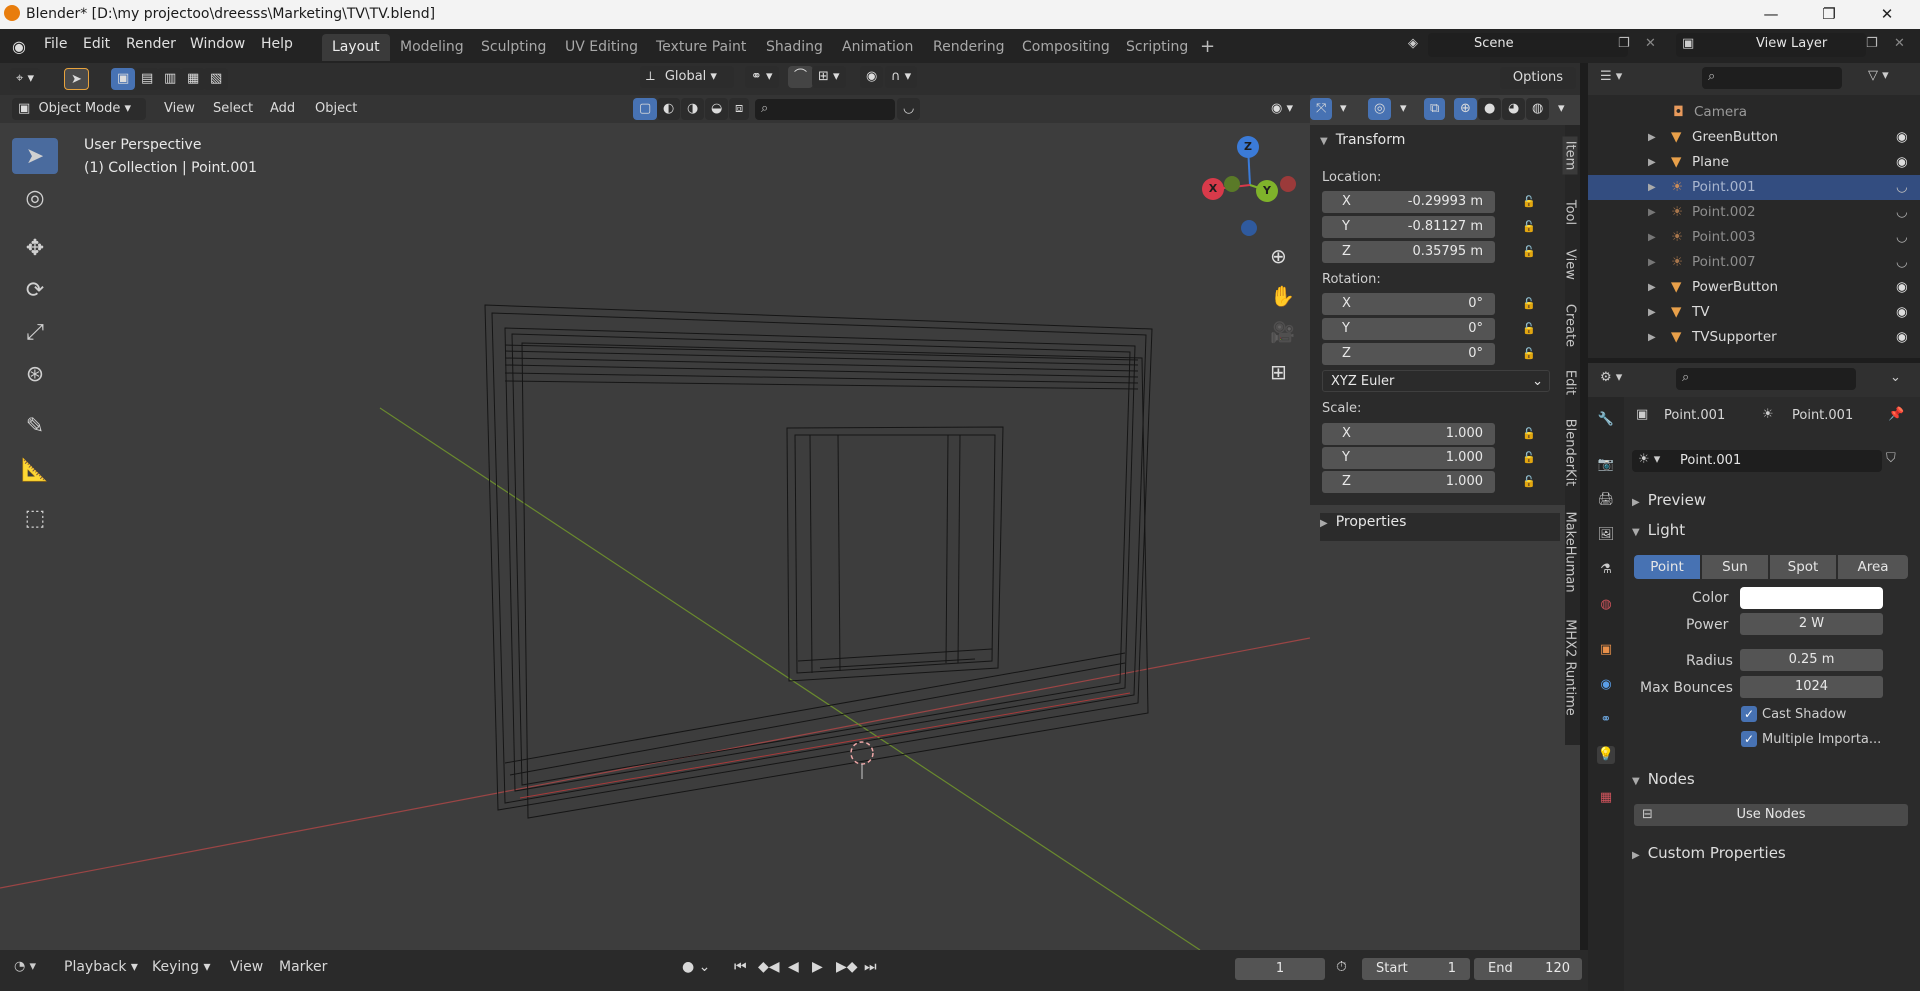 Image resolution: width=1920 pixels, height=991 pixels. I want to click on properties-search-input: ⌕, so click(1766, 379).